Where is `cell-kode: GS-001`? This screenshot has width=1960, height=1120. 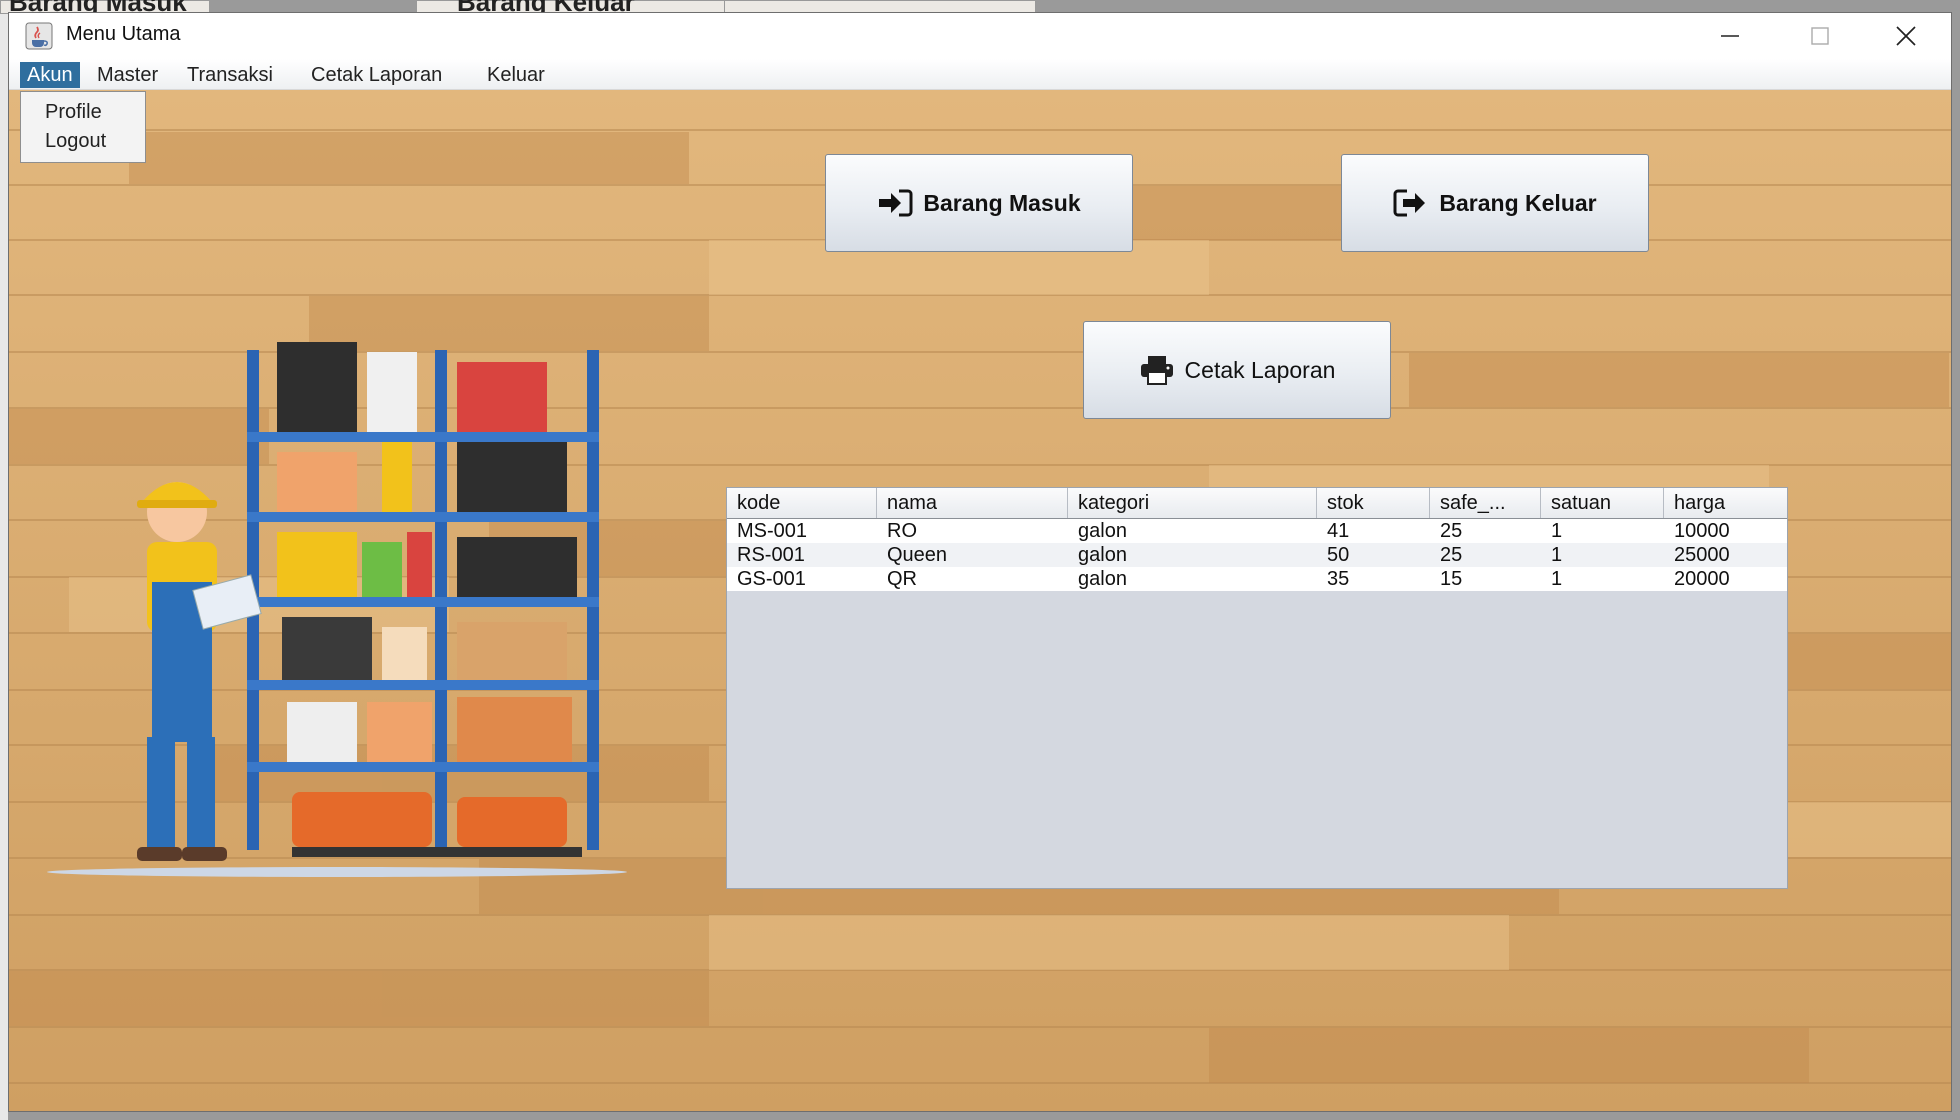
cell-kode: GS-001 is located at coordinates (771, 579).